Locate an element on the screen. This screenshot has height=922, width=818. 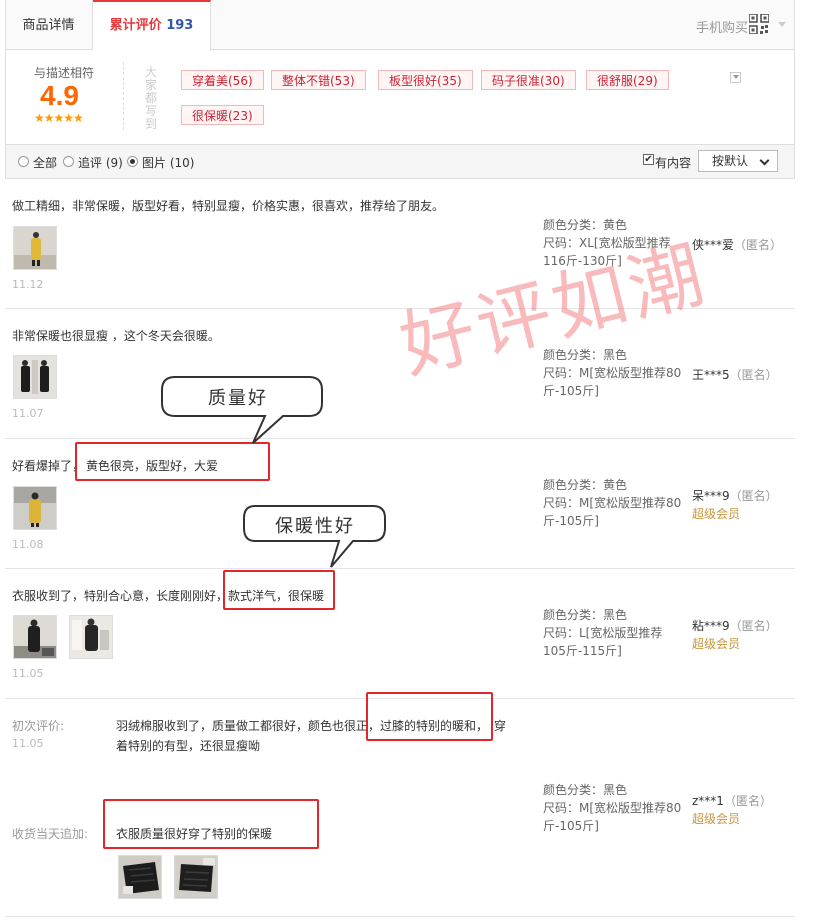
rating-score: 4.9 is located at coordinates (59, 95).